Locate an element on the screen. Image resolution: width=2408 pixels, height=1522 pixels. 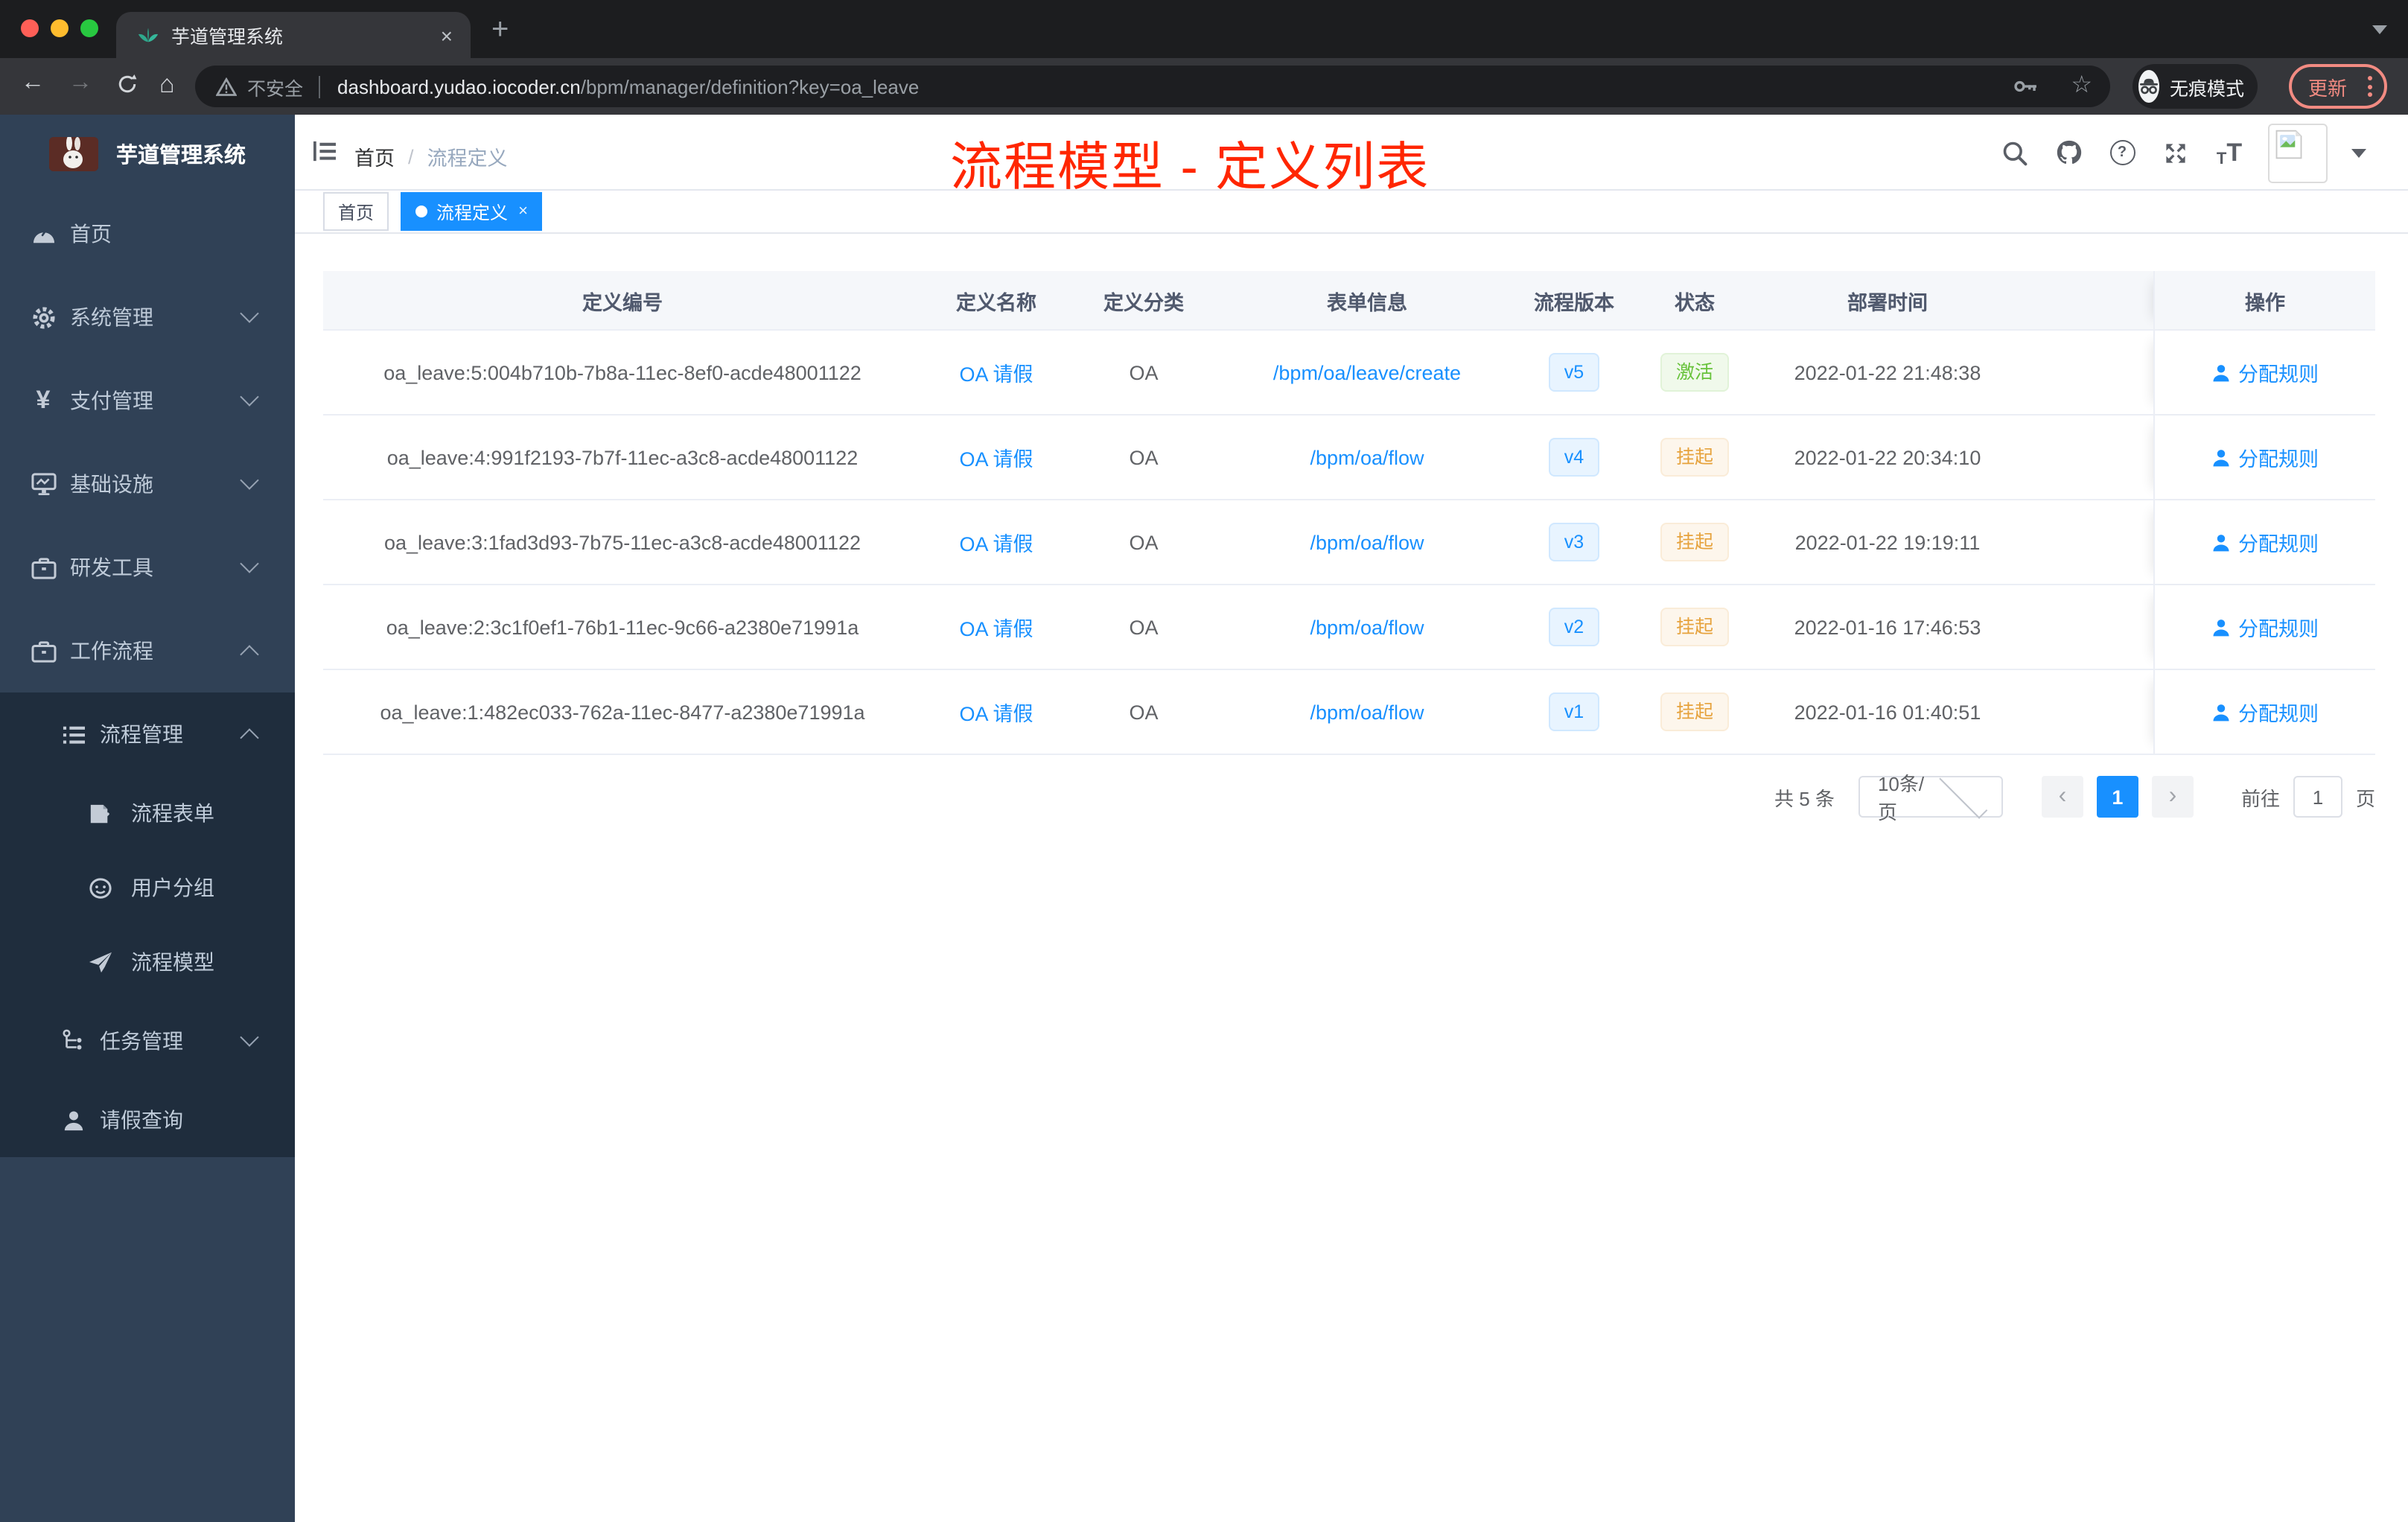
paper-plane-icon is located at coordinates (99, 962).